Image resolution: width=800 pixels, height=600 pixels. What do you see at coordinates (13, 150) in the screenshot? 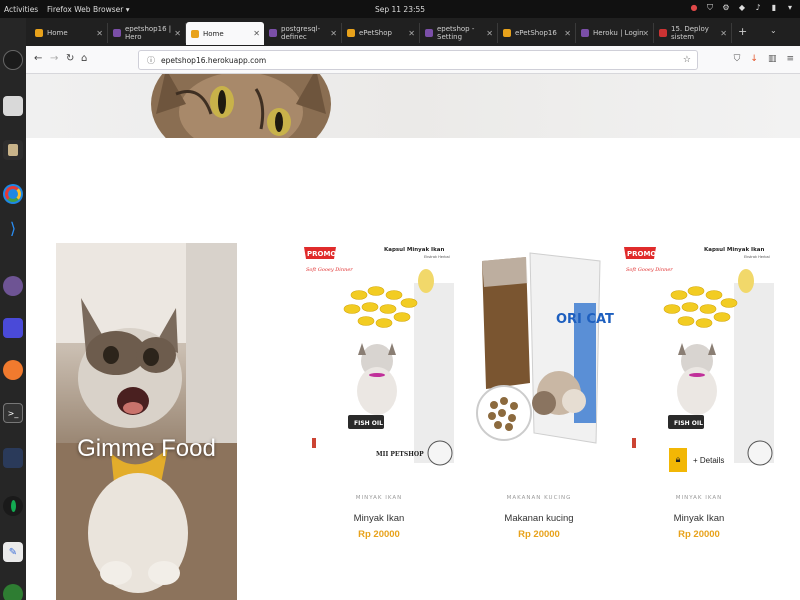
I see `image-viewer-icon` at bounding box center [13, 150].